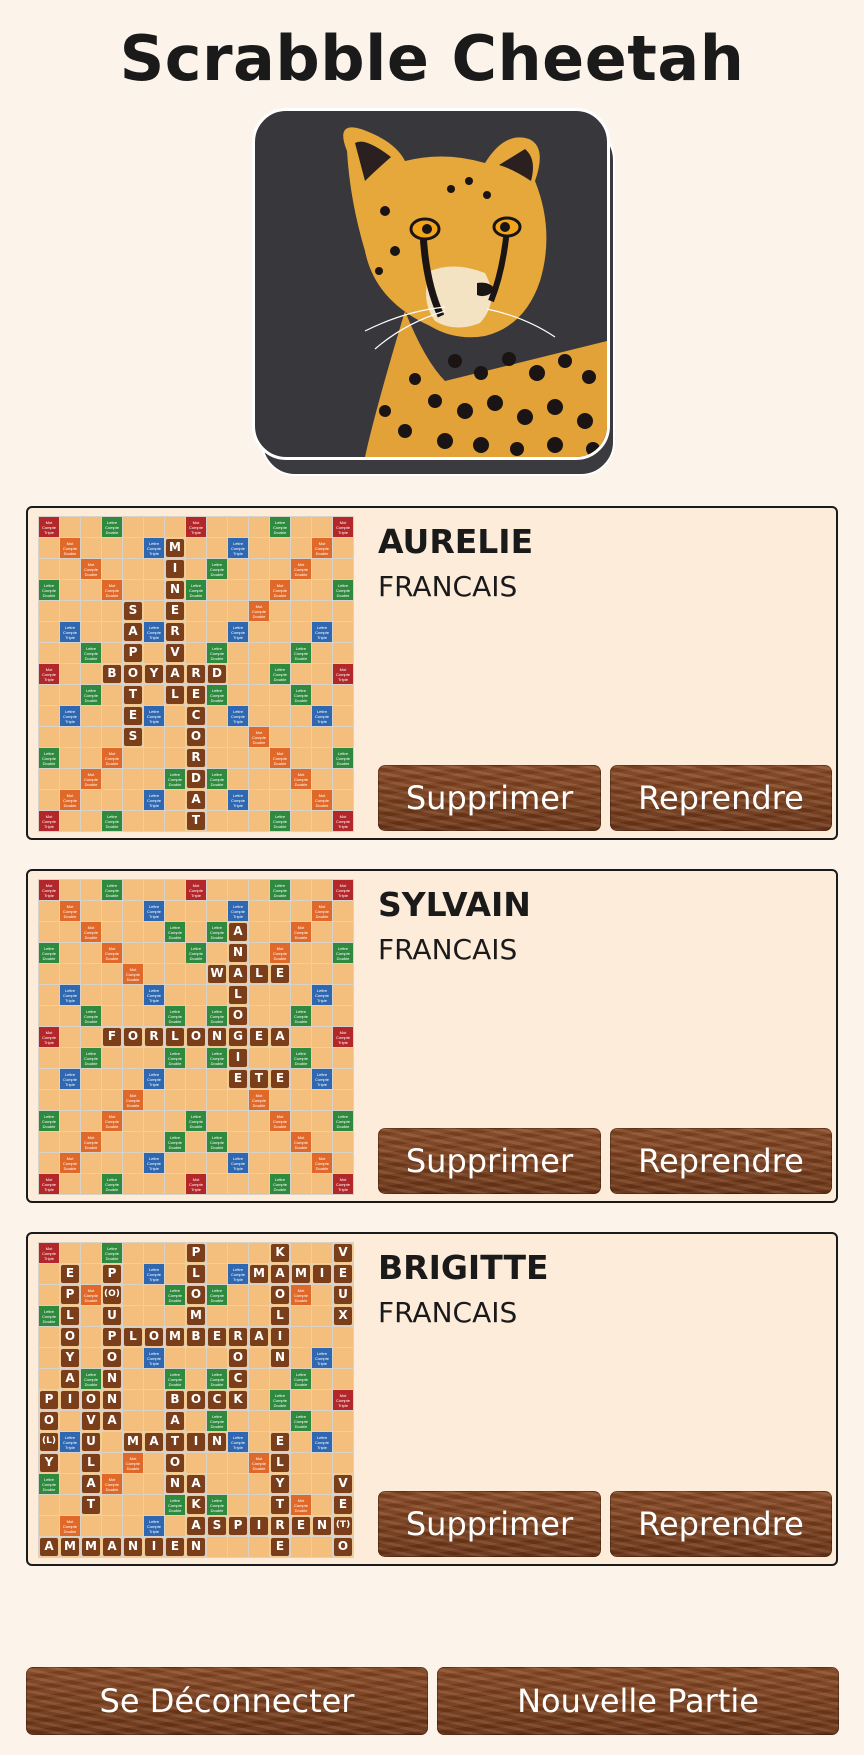 The height and width of the screenshot is (1755, 864). Describe the element at coordinates (227, 1701) in the screenshot. I see `logout-button: Se Déconnecter` at that location.